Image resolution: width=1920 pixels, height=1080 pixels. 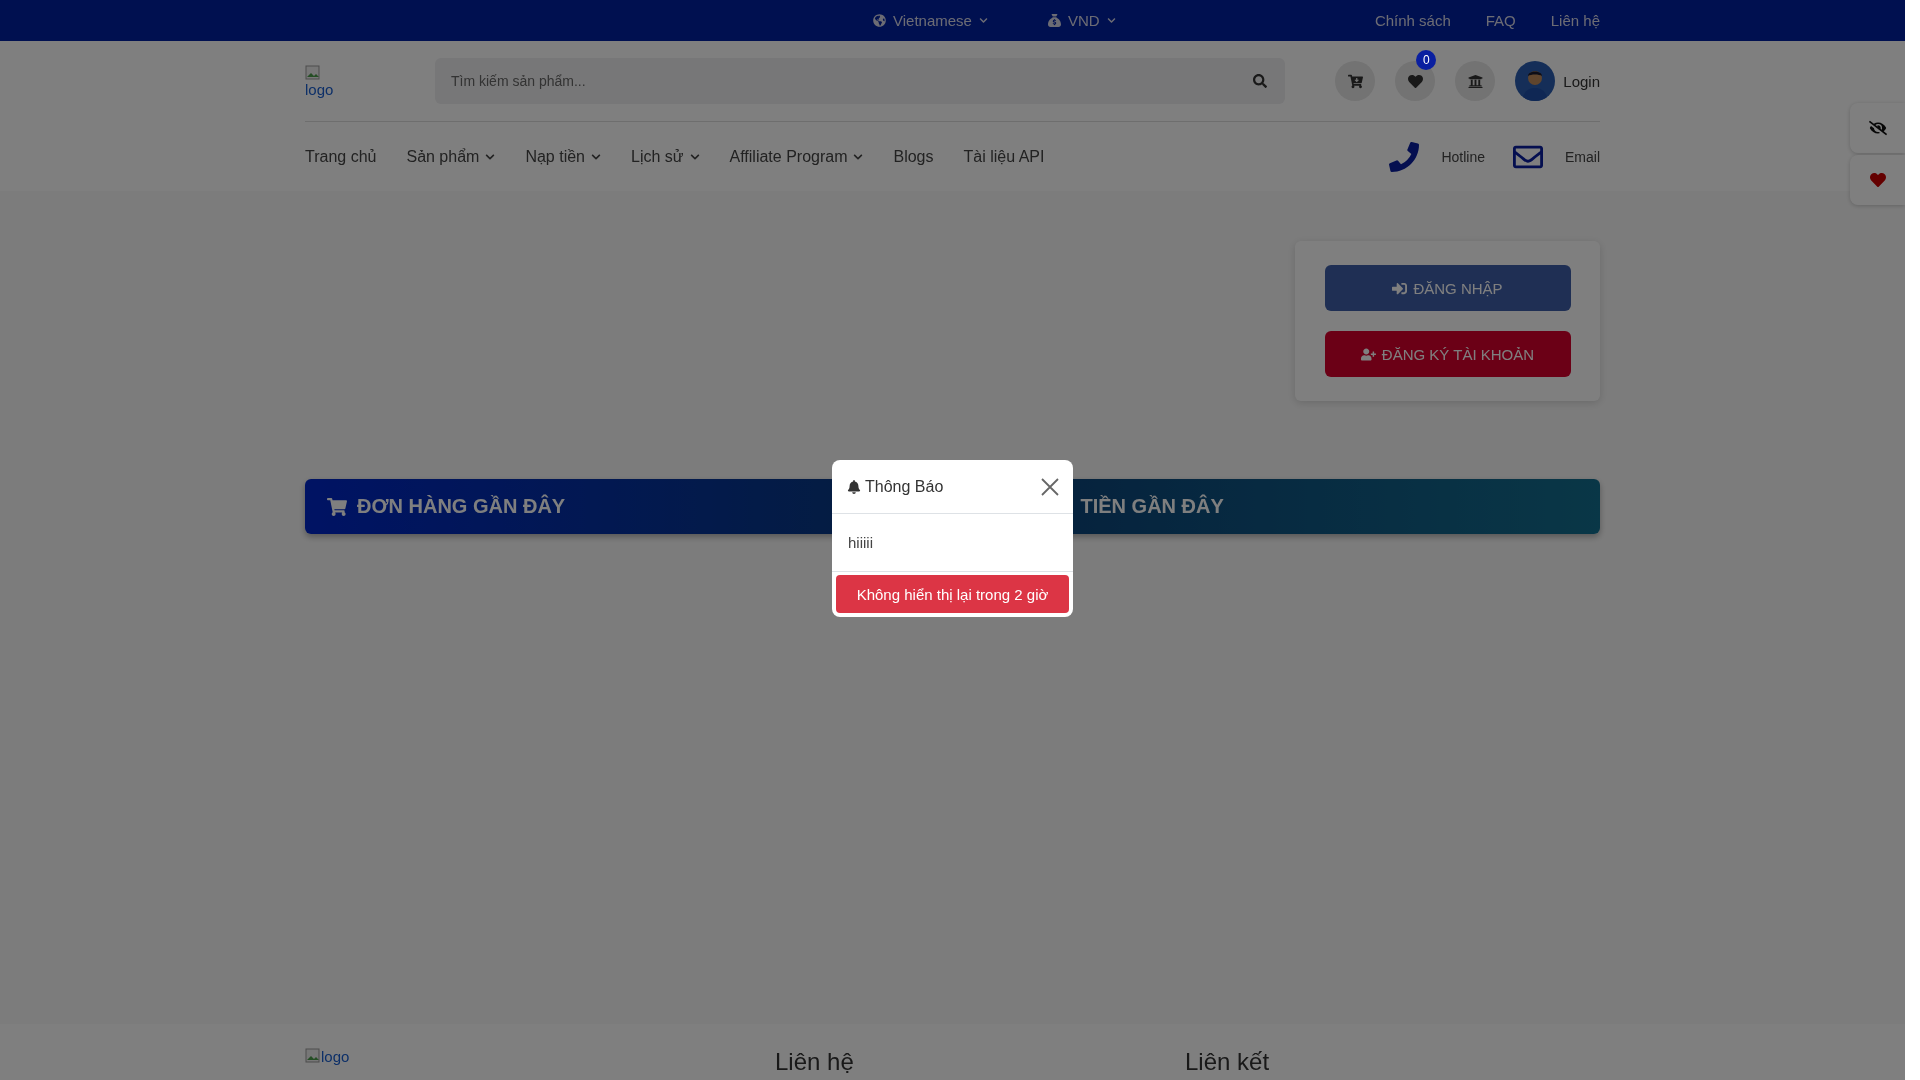 I want to click on section-title: ĐƠN HÀNG GẦN ĐÂY, so click(x=446, y=506).